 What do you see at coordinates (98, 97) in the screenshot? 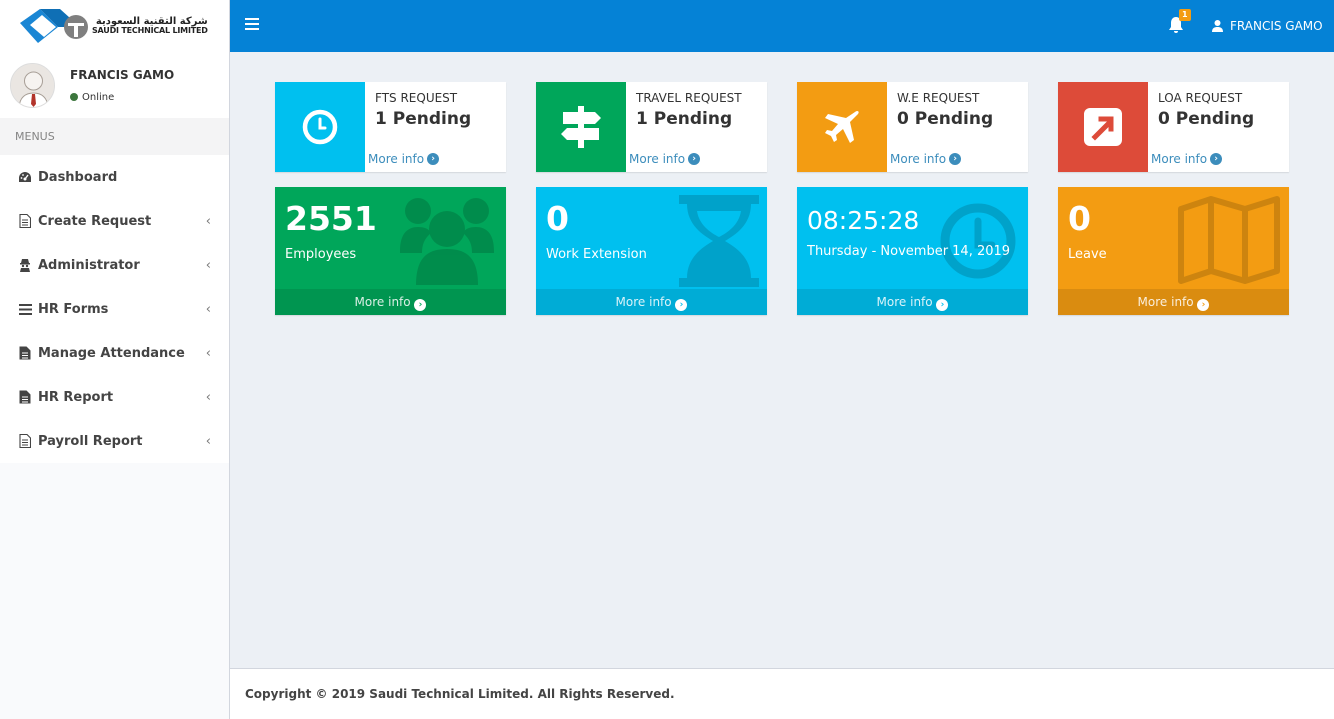
I see `status-label: Online` at bounding box center [98, 97].